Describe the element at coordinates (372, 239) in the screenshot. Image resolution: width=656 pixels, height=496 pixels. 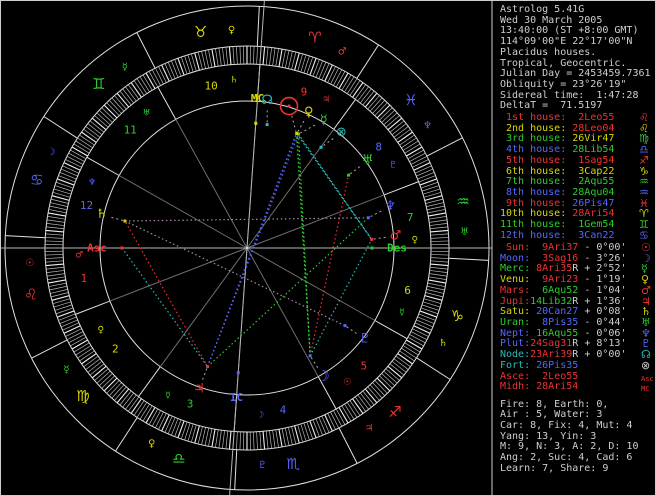
I see `position-dot-mars` at that location.